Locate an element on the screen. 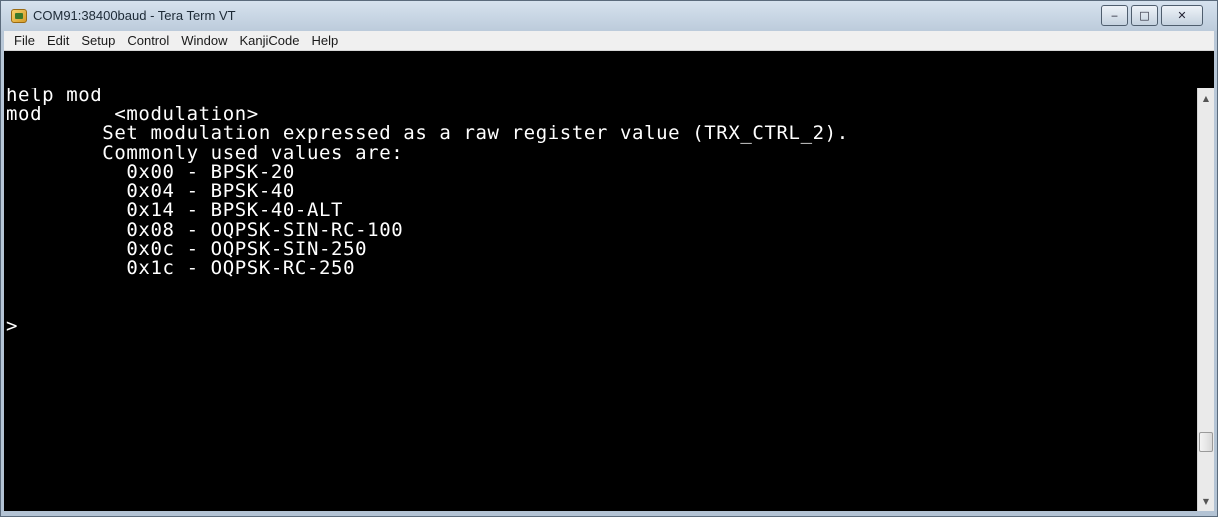 The image size is (1218, 517). minimize-button: ‒ is located at coordinates (1114, 15).